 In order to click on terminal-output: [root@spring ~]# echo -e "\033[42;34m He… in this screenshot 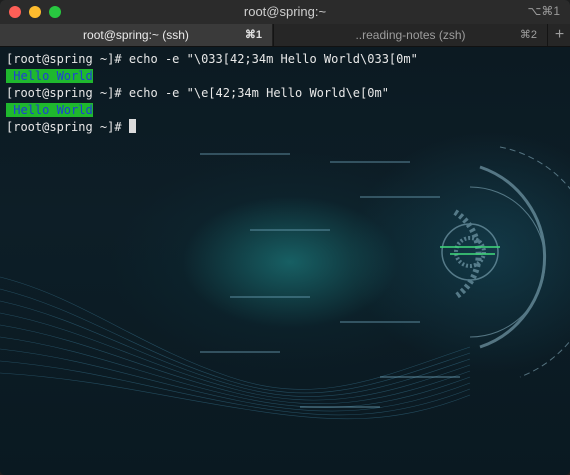, I will do `click(212, 93)`.